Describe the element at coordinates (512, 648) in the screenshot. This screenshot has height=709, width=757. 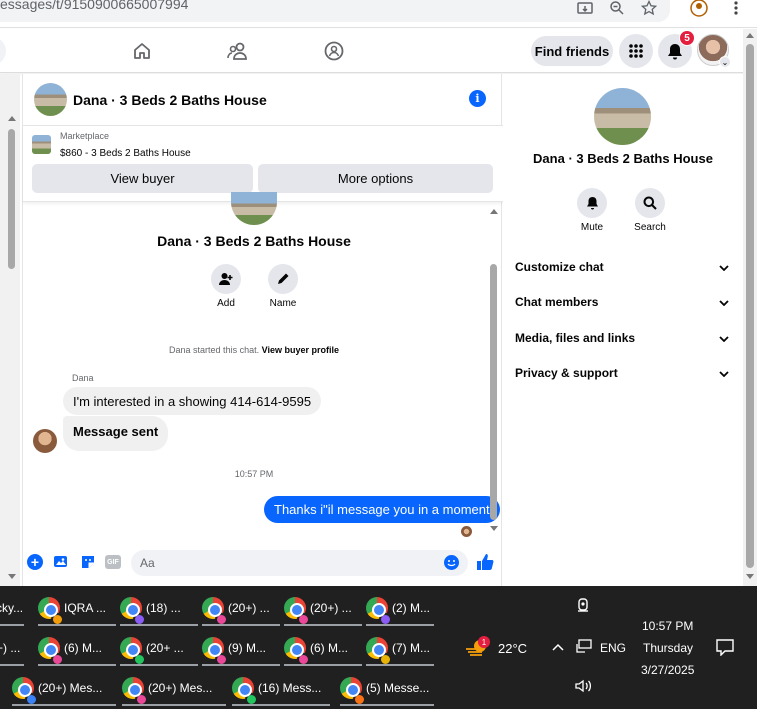
I see `weather-temperature: 22°C` at that location.